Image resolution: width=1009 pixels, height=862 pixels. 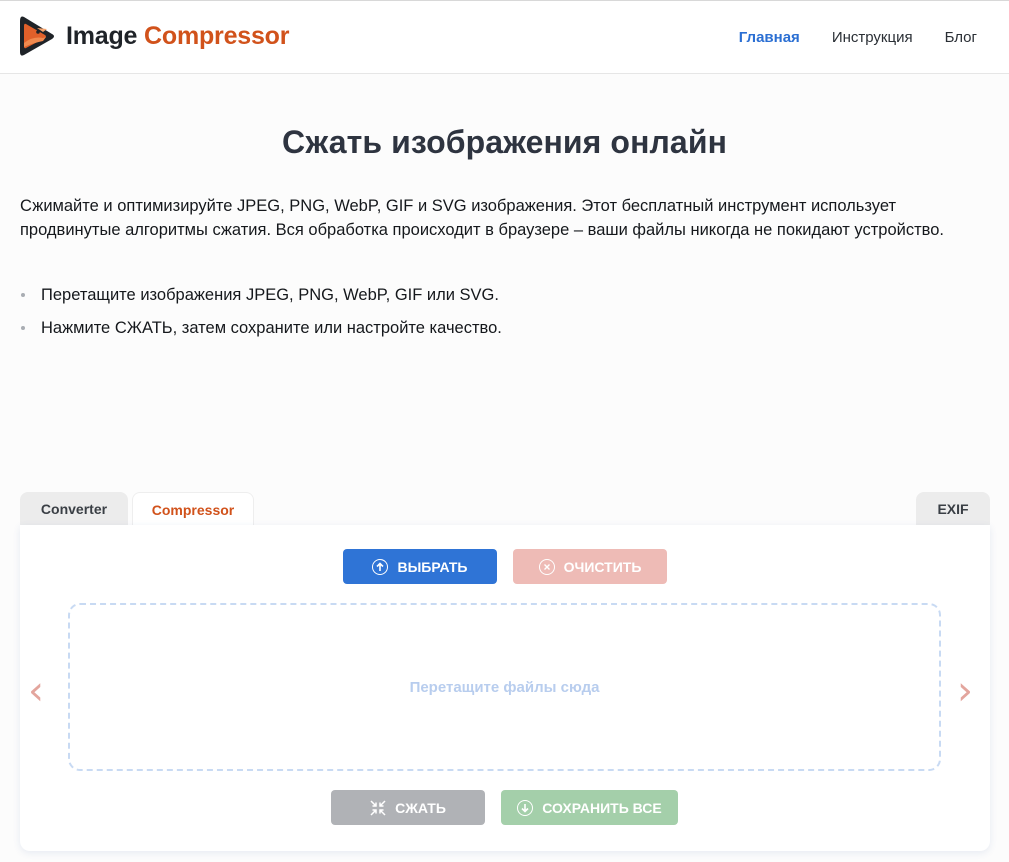 I want to click on tab-converter: Converter, so click(x=74, y=509).